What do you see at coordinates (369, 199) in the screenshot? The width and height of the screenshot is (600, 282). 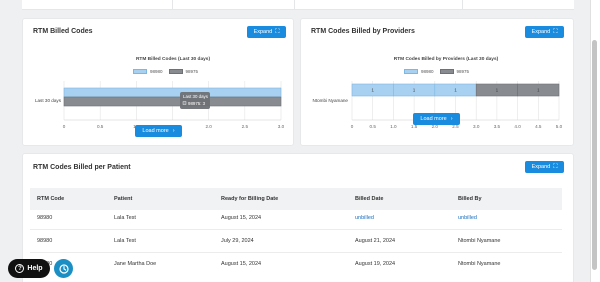 I see `col-header-billed-date: Billed Date` at bounding box center [369, 199].